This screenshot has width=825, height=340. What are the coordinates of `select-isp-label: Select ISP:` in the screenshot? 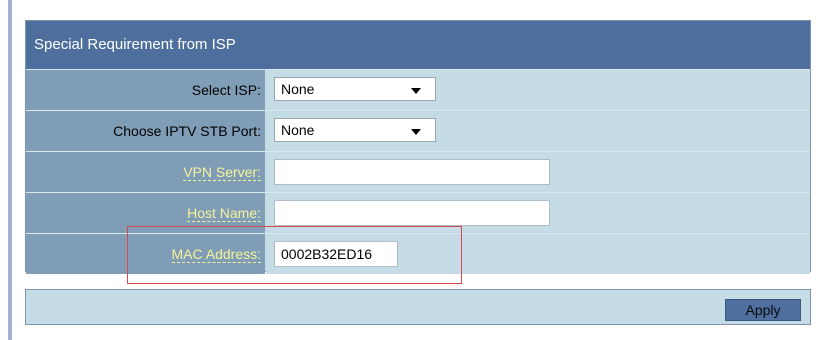 It's located at (145, 90).